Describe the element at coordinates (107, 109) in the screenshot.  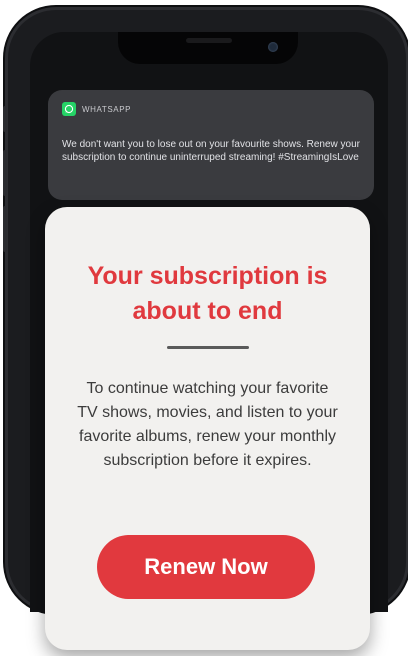
I see `notification-app-name: WHATSAPP` at that location.